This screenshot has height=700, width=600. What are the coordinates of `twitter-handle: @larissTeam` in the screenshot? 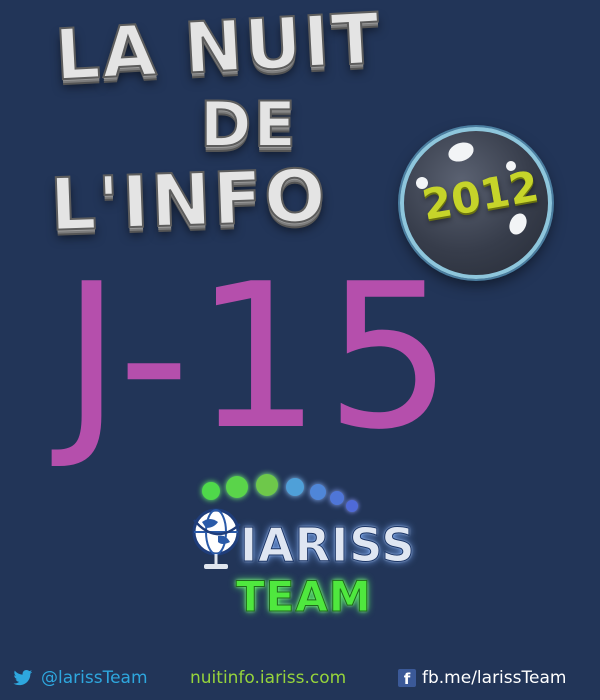 It's located at (94, 678).